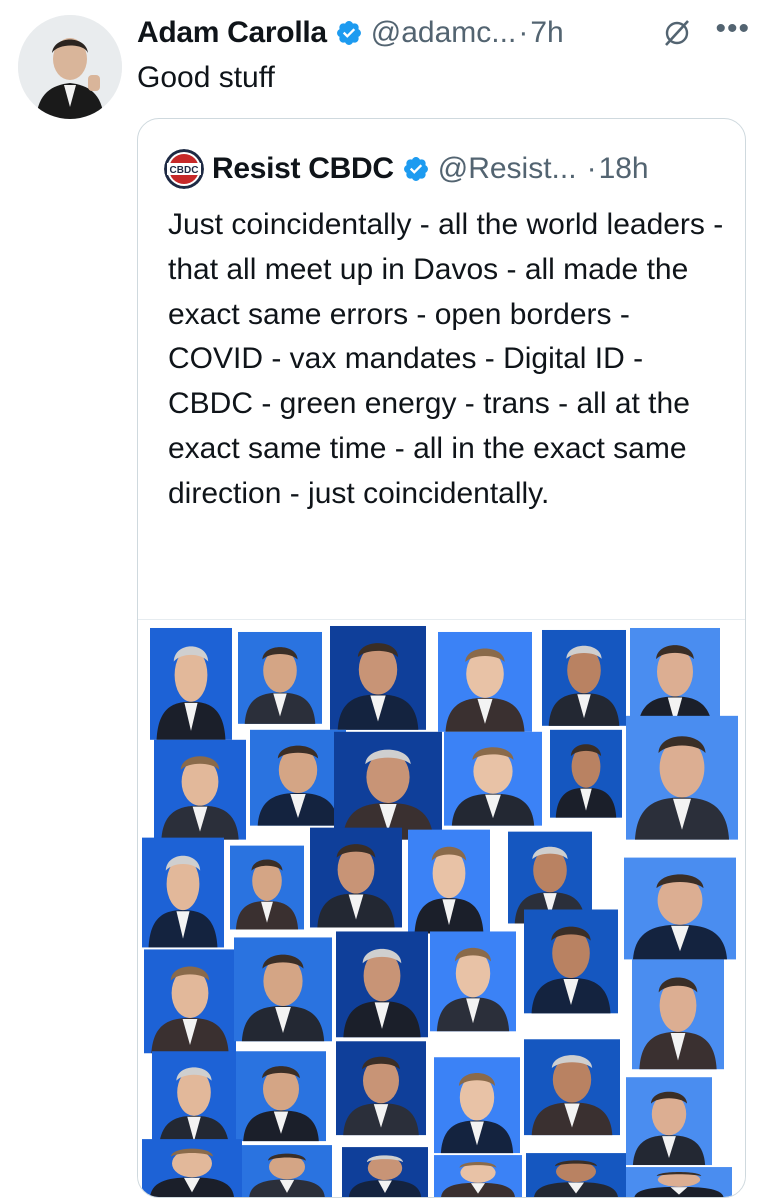 The height and width of the screenshot is (1200, 764). What do you see at coordinates (206, 77) in the screenshot?
I see `tweet-text: Good stuff` at bounding box center [206, 77].